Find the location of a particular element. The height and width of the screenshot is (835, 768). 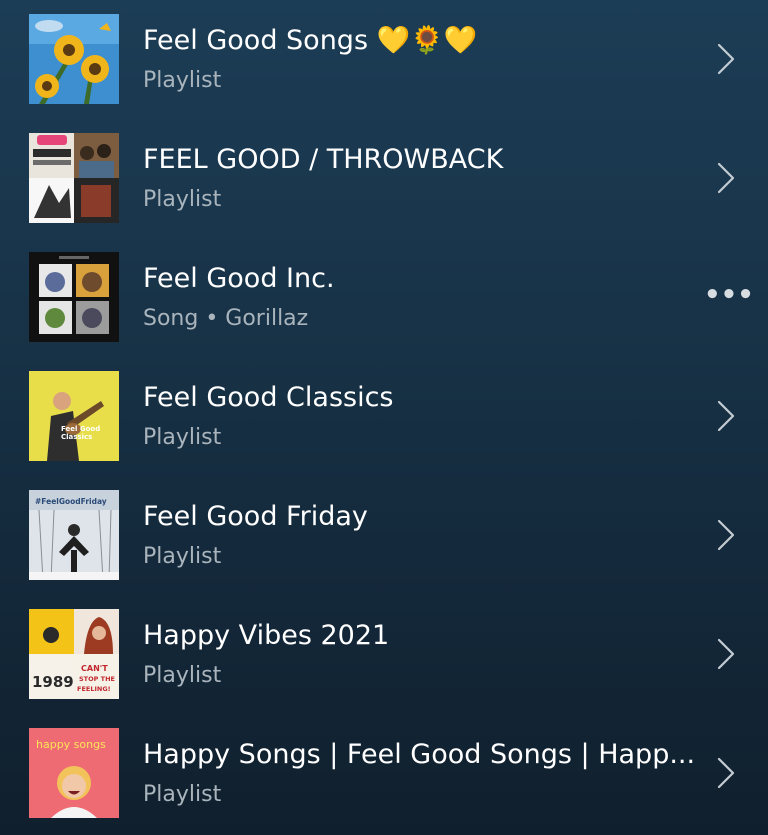

playlist-cover-image: 1989 CAN'T STOP THE FEELING! is located at coordinates (74, 654).